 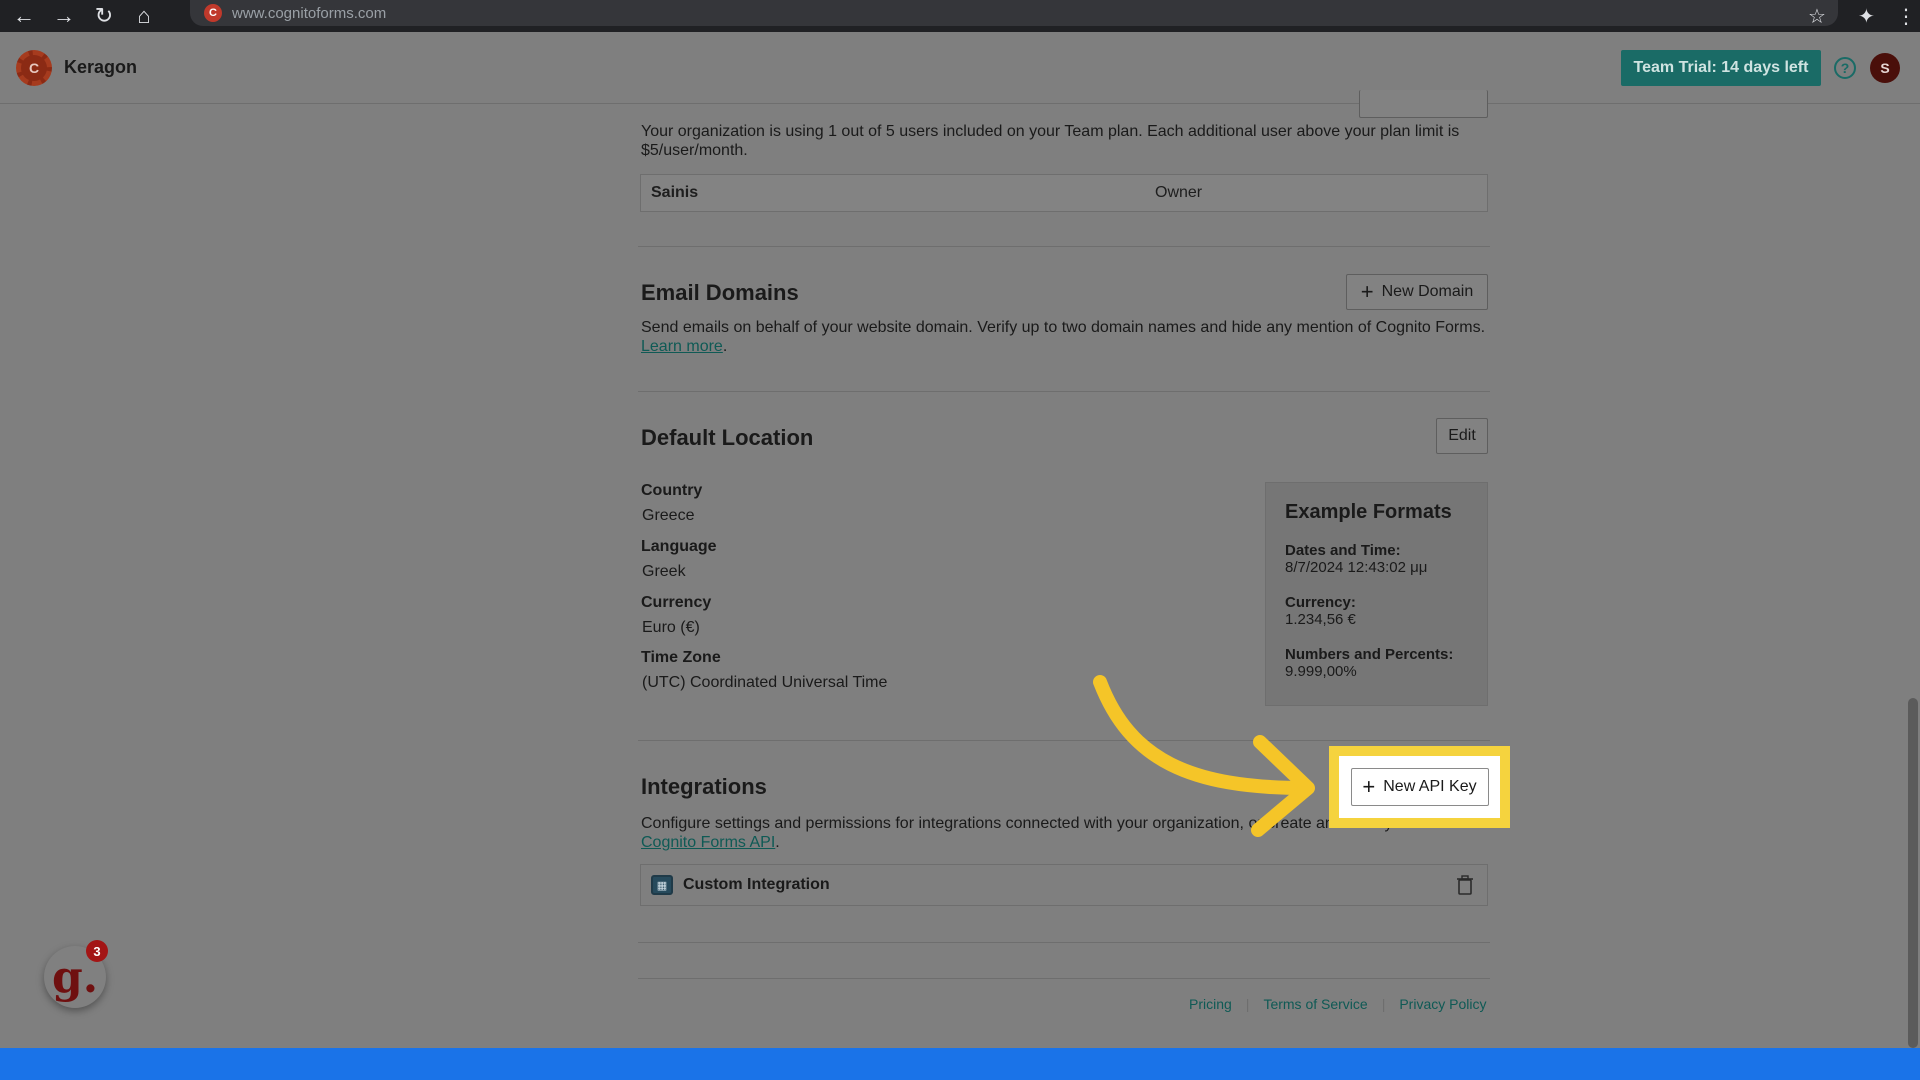 What do you see at coordinates (1014, 13) in the screenshot?
I see `address-bar: C www.cognitoforms.com` at bounding box center [1014, 13].